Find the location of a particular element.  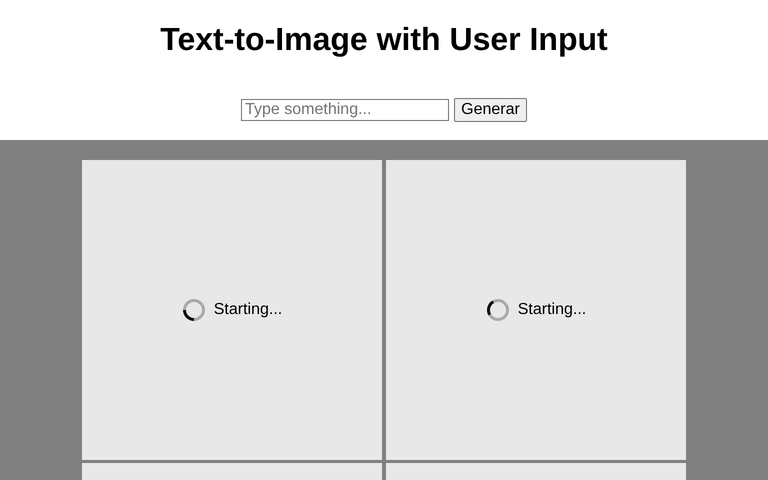

page-title: Text-to-Image with User Input is located at coordinates (384, 39).